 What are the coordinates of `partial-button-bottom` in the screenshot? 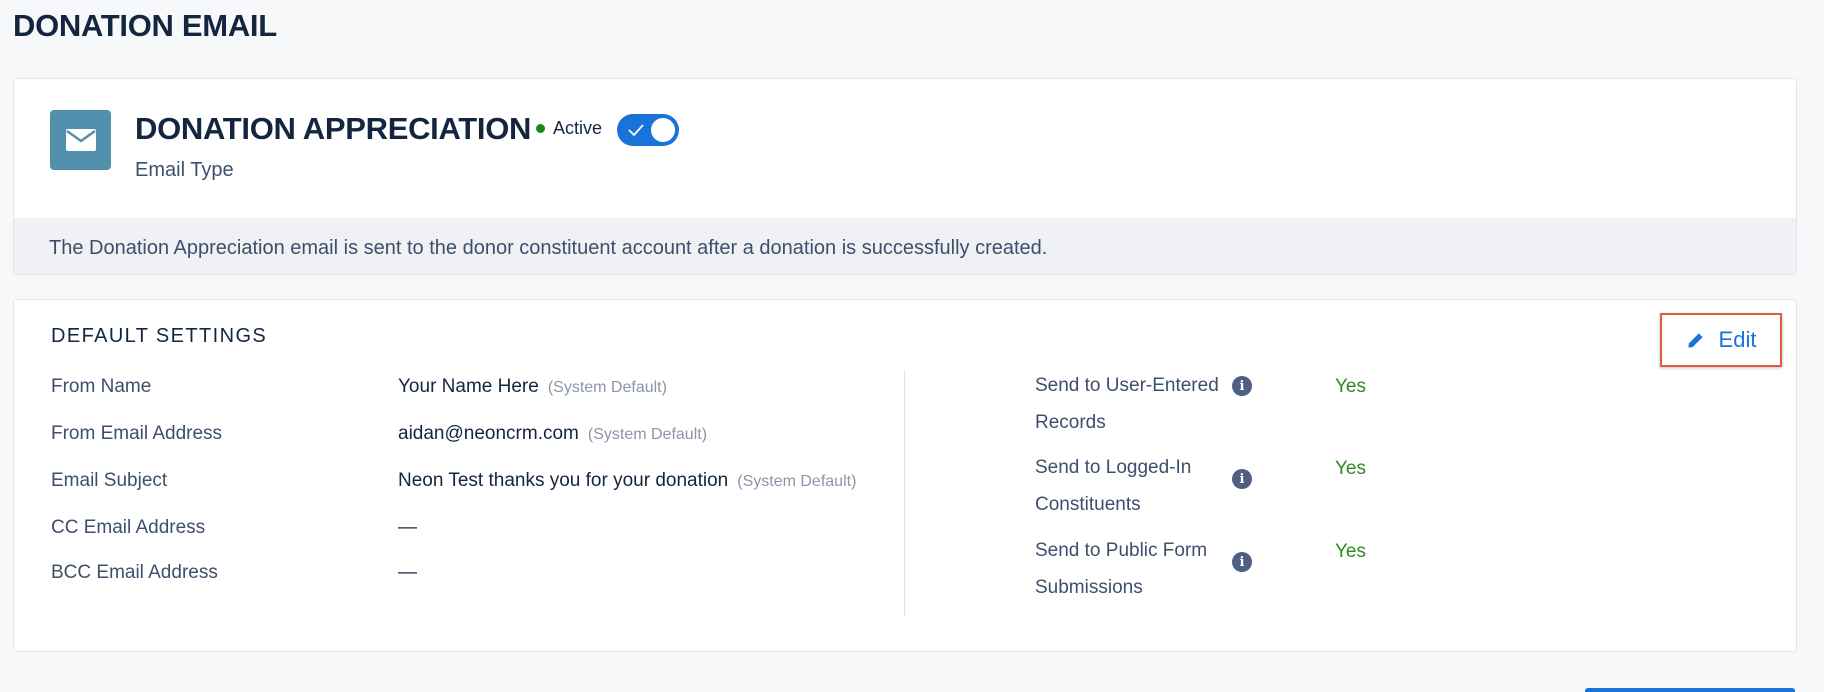 It's located at (1690, 690).